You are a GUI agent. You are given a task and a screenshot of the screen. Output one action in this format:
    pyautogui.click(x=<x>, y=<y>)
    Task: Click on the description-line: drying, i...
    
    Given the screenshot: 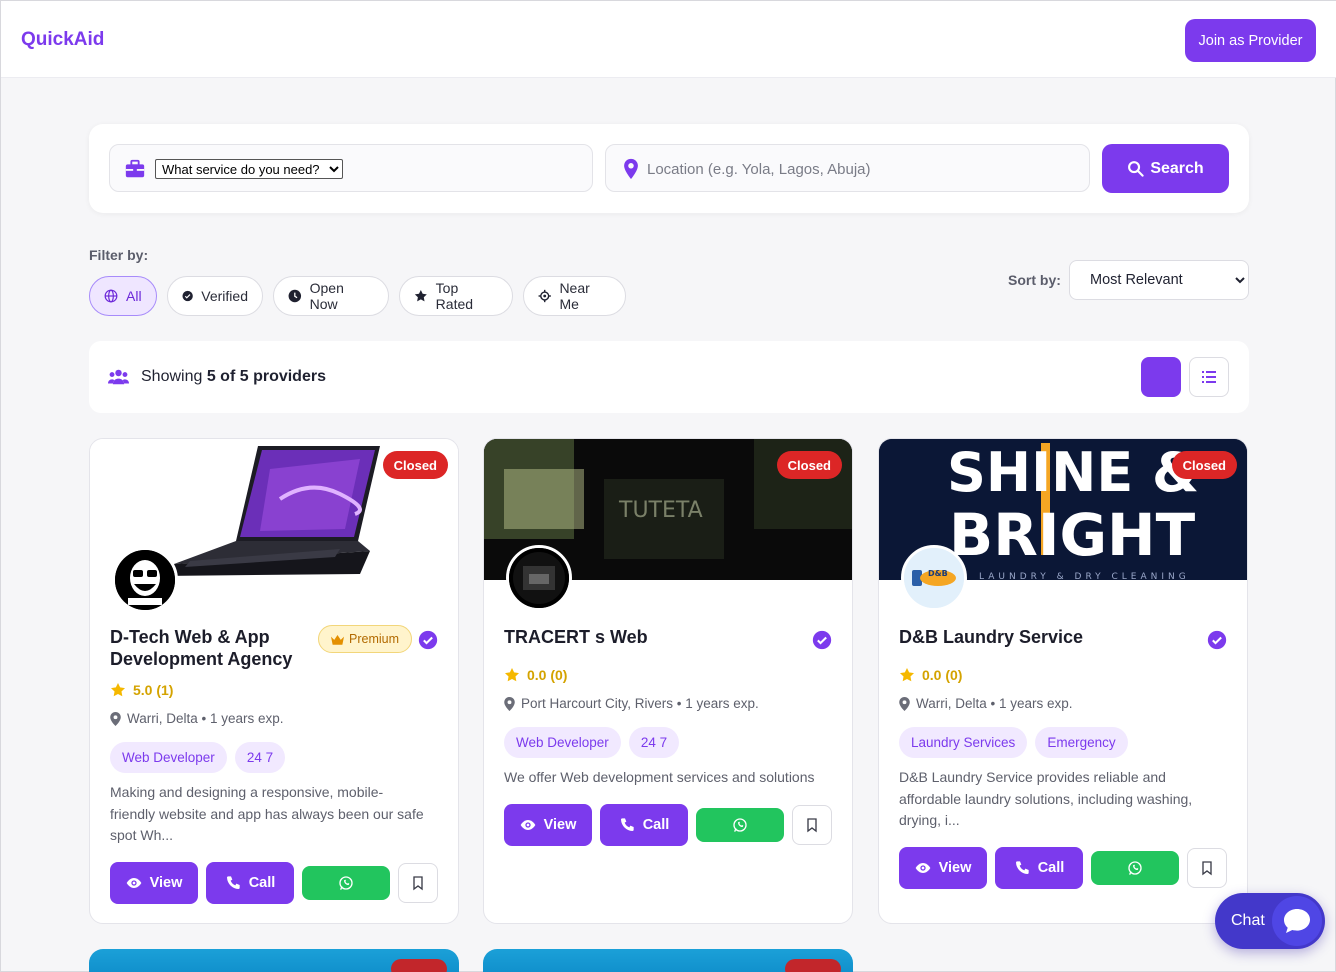 What is the action you would take?
    pyautogui.click(x=929, y=820)
    